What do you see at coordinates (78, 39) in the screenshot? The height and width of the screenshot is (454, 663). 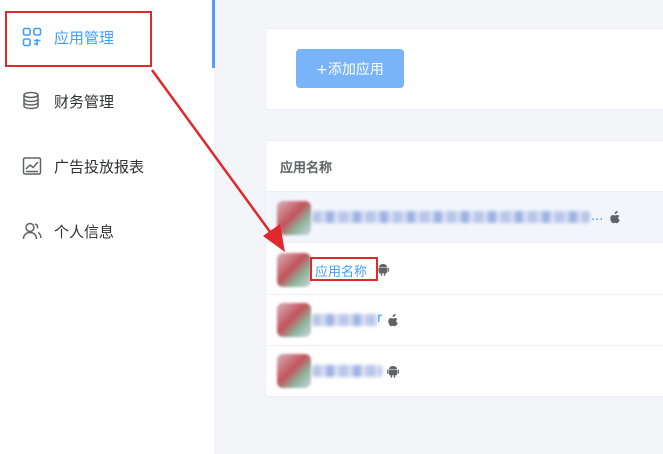 I see `annotation-box-sidebar` at bounding box center [78, 39].